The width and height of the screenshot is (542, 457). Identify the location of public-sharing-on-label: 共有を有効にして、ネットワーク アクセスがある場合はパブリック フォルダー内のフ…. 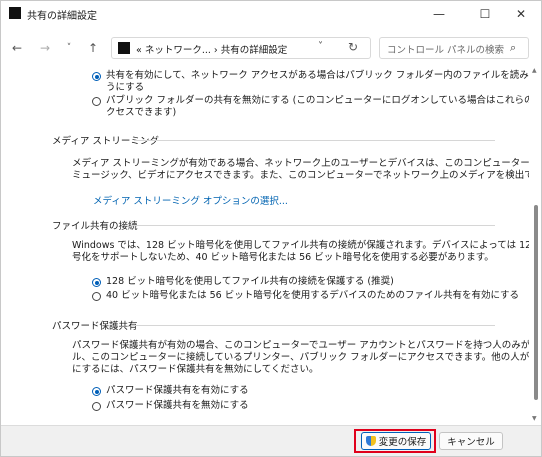
(317, 75).